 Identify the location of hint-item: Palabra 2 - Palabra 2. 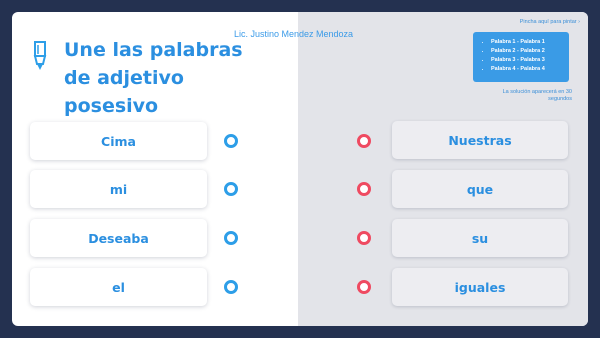
(527, 51).